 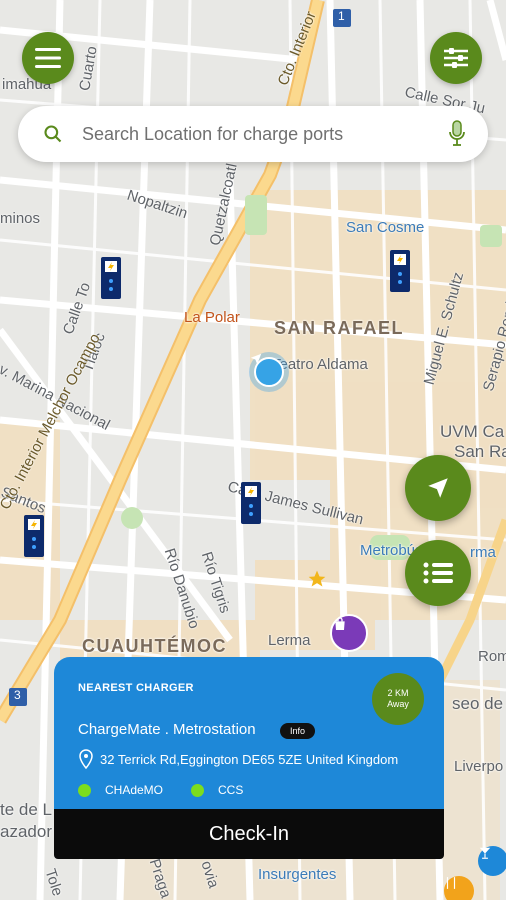 I want to click on restaurant-poi-icon, so click(x=459, y=888).